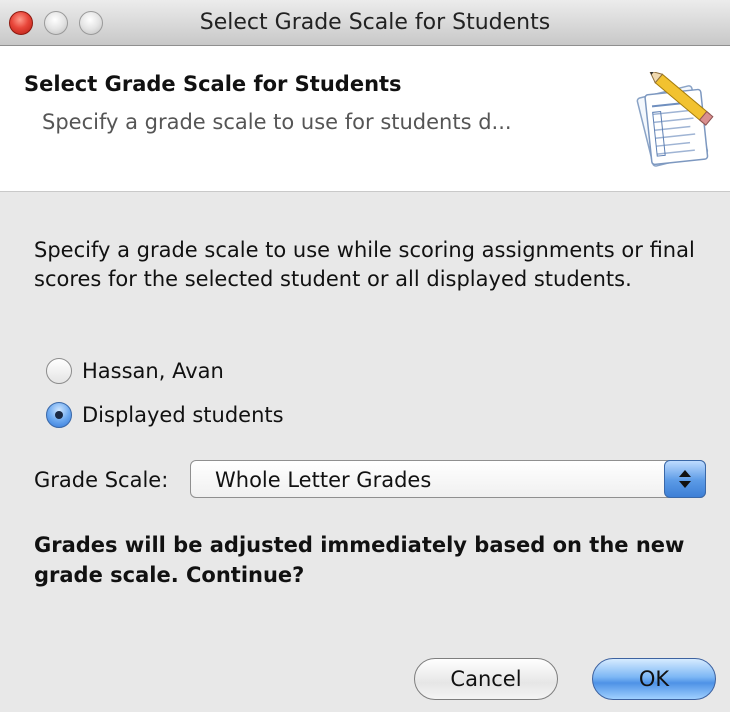 The image size is (730, 712). I want to click on gradebook-icon, so click(676, 118).